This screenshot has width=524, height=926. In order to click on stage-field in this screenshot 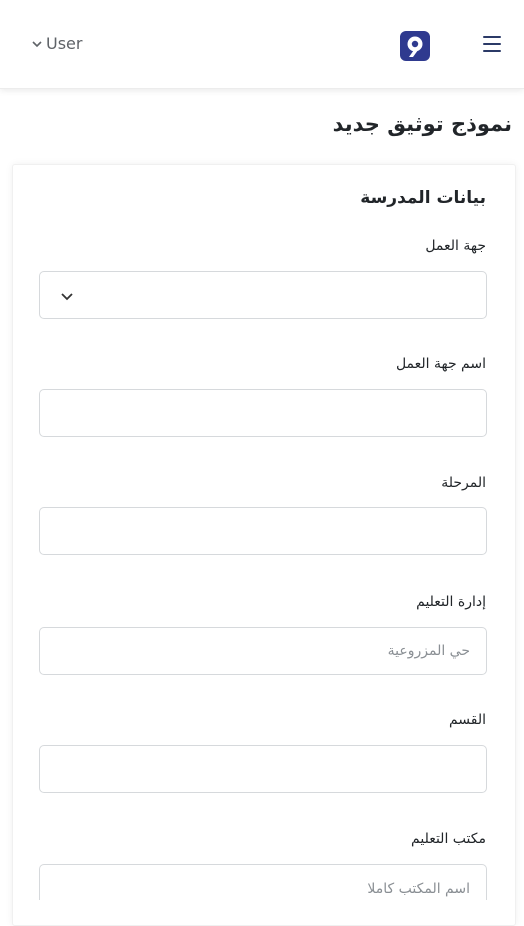, I will do `click(263, 531)`.